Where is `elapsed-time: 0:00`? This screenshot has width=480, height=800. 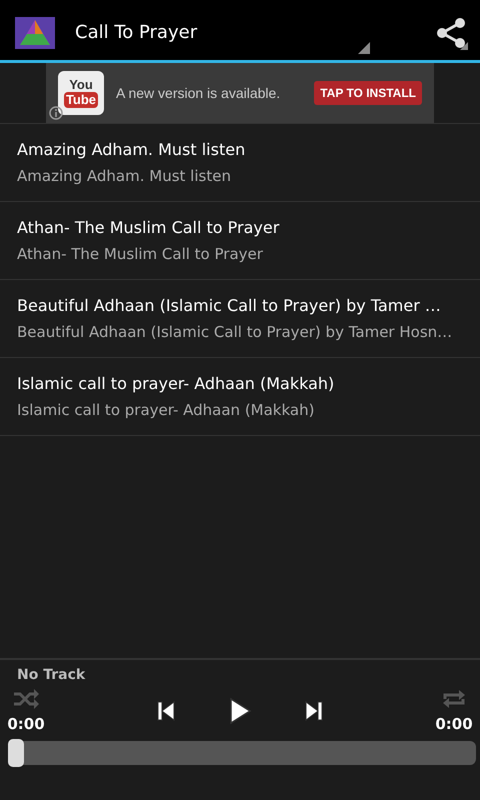 elapsed-time: 0:00 is located at coordinates (26, 724).